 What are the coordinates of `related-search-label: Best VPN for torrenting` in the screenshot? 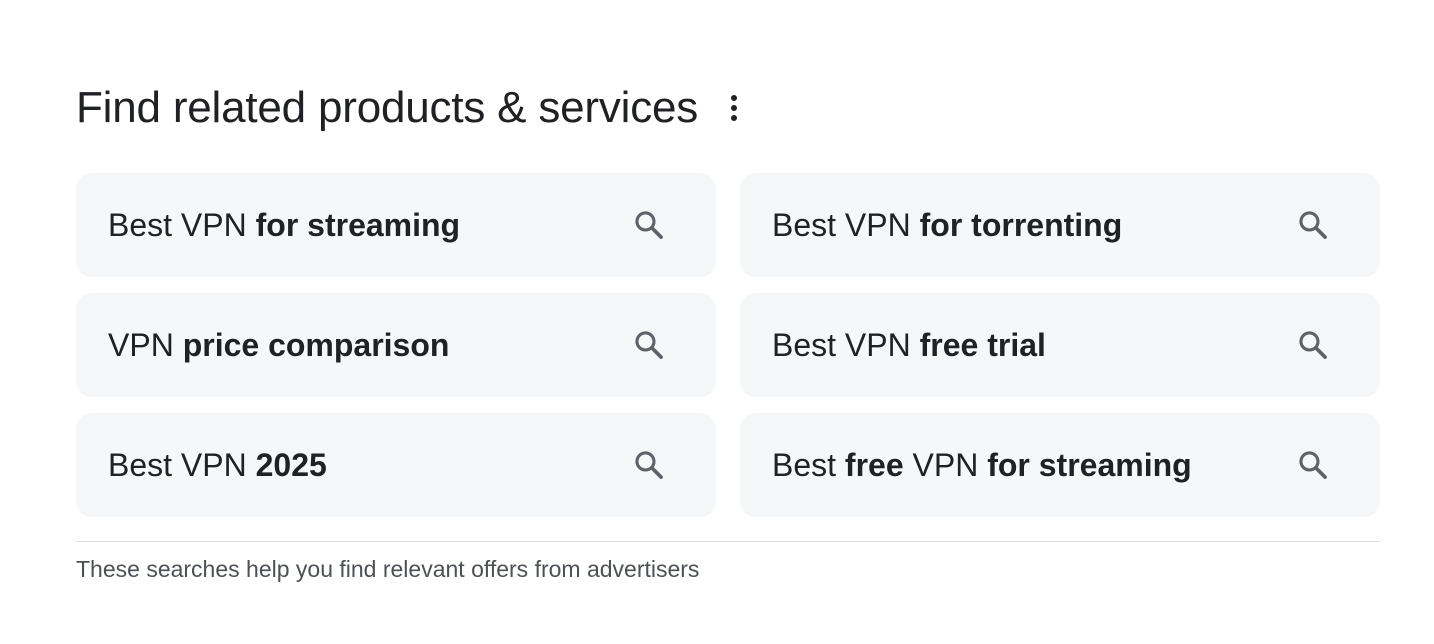 It's located at (947, 225).